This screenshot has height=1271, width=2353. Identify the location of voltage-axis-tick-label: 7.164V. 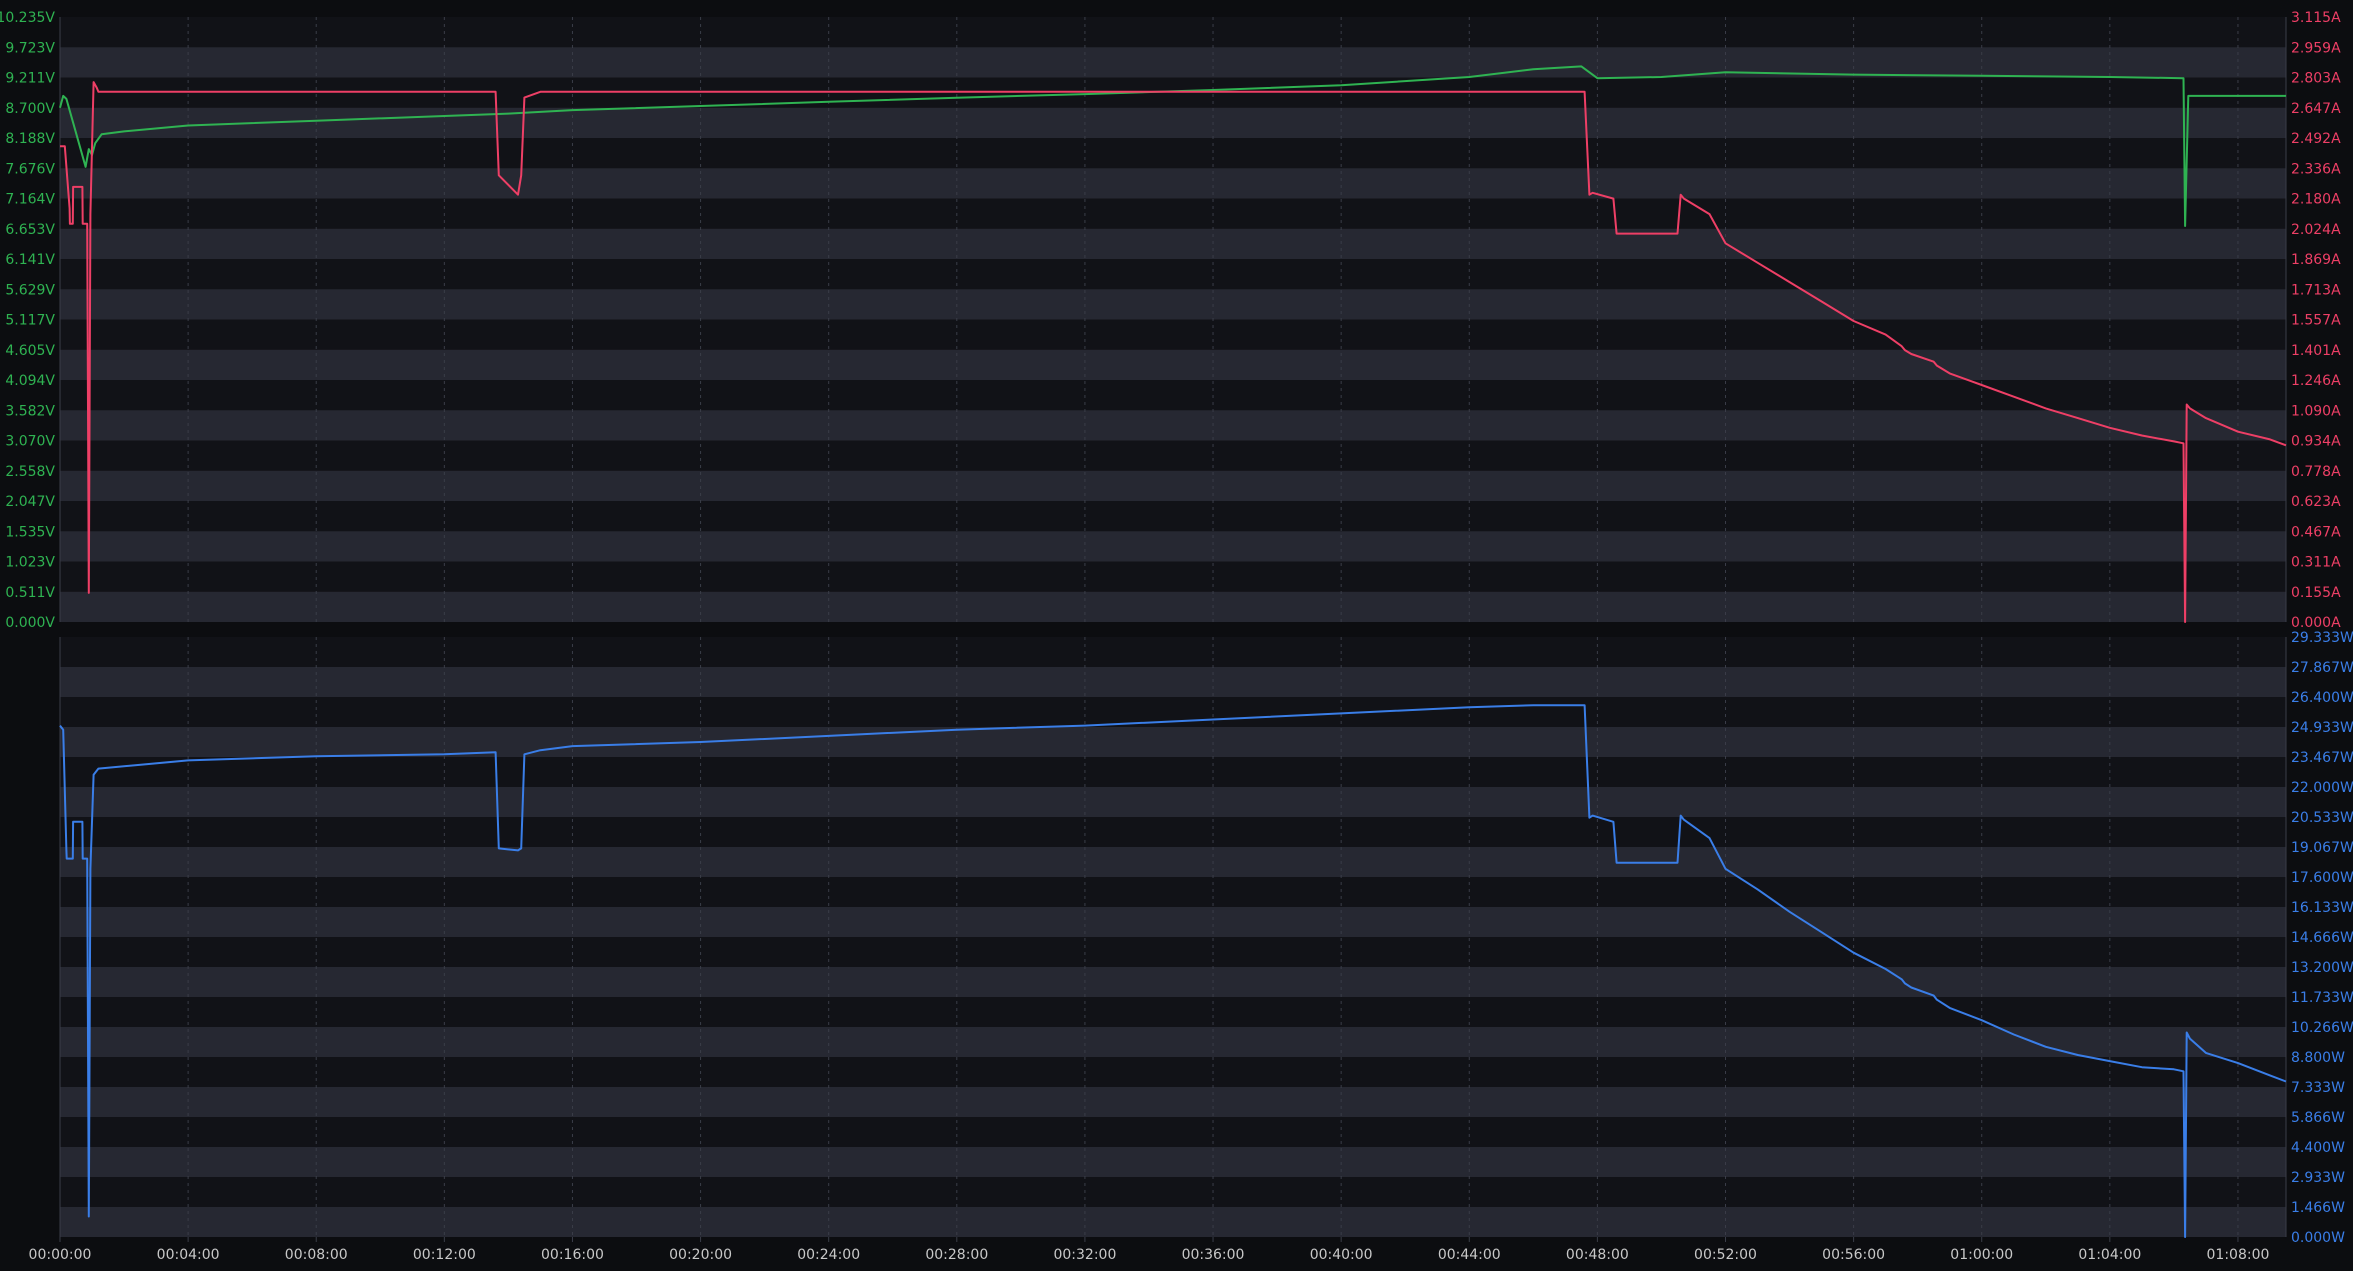
(30, 200).